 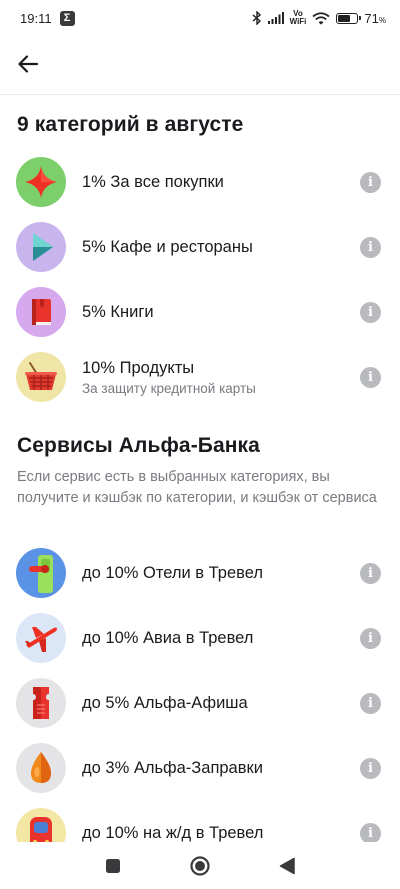 I want to click on category-text: 5% Кафе и рестораны, so click(x=167, y=247).